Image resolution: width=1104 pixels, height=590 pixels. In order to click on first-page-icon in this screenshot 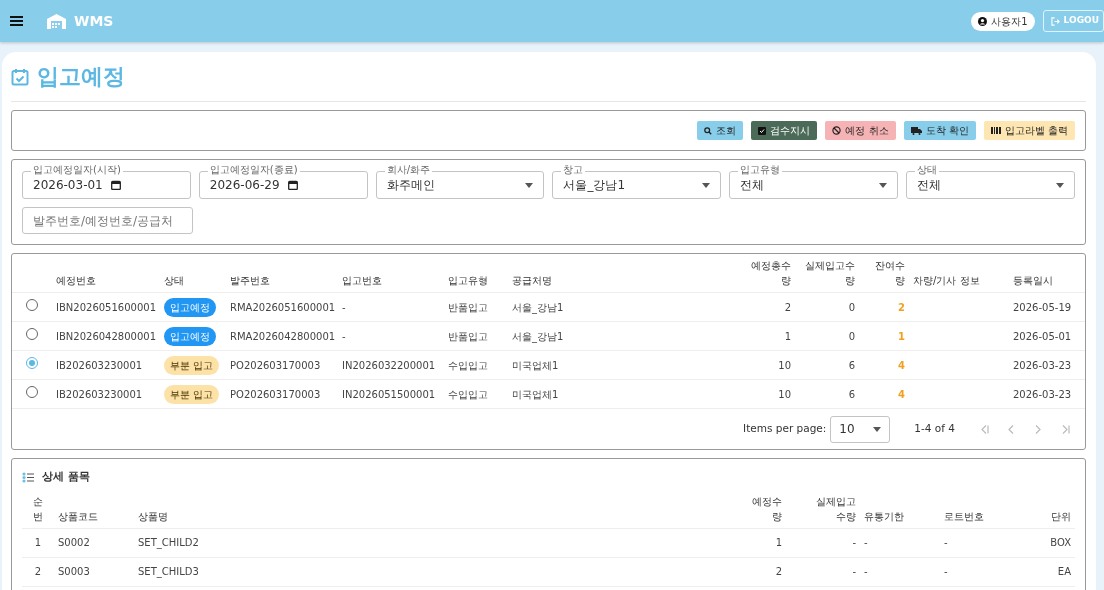, I will do `click(984, 429)`.